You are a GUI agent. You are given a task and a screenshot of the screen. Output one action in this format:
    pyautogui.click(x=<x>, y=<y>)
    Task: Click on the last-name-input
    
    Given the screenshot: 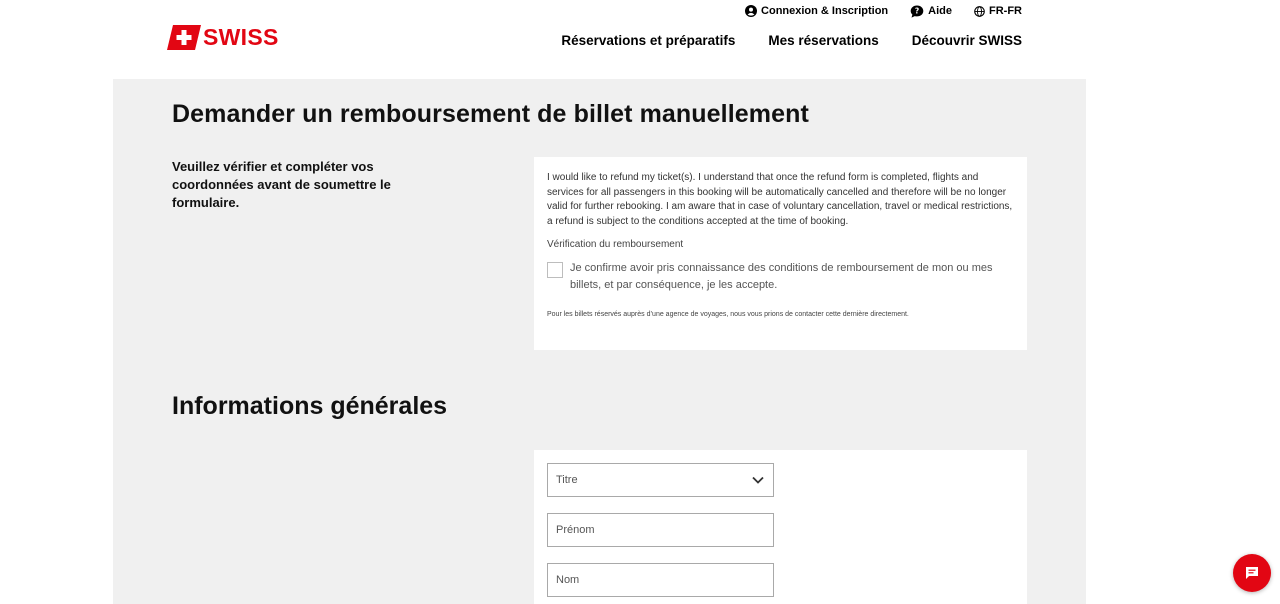 What is the action you would take?
    pyautogui.click(x=660, y=580)
    